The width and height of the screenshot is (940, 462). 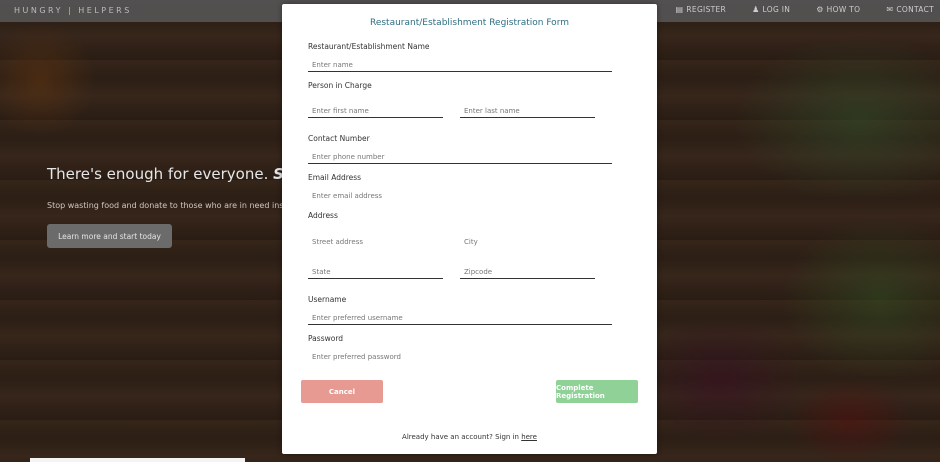 I want to click on username-input: Enter preferred username, so click(x=460, y=318).